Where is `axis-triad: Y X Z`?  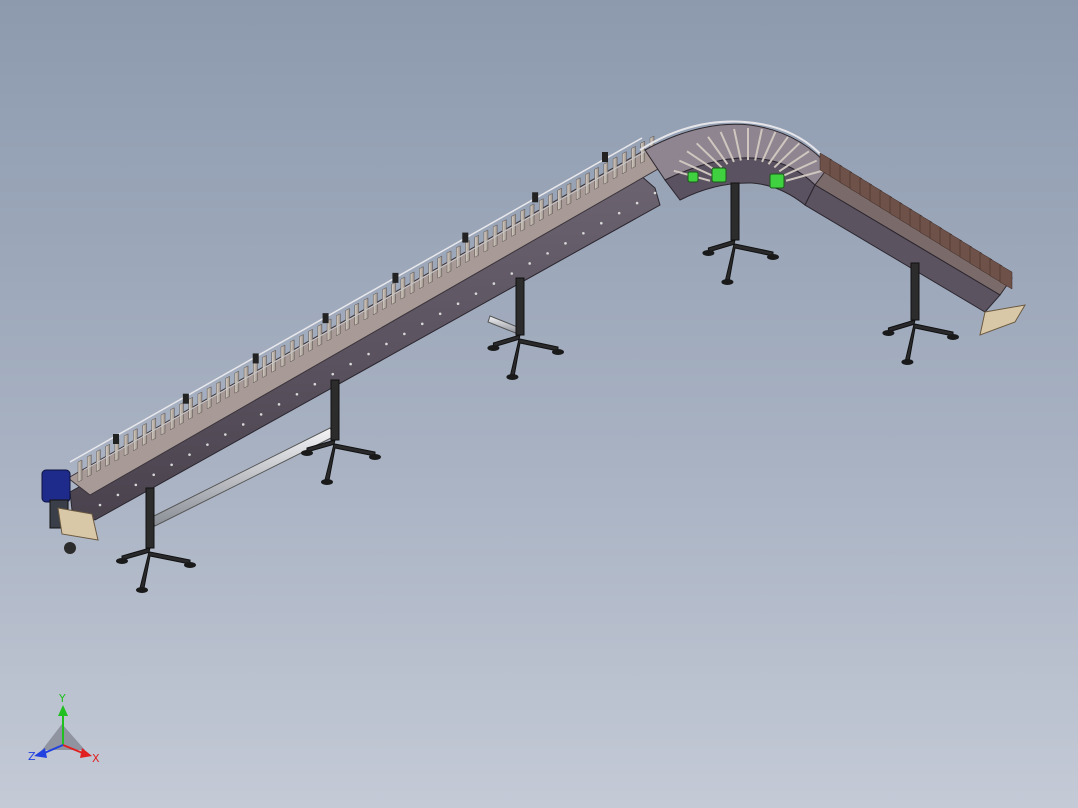 axis-triad: Y X Z is located at coordinates (64, 728).